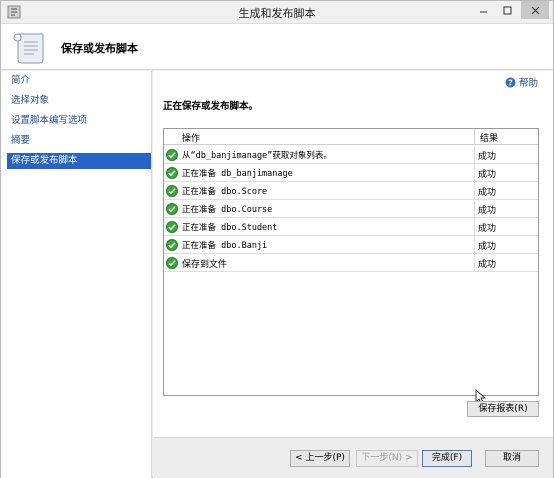 The width and height of the screenshot is (554, 478). What do you see at coordinates (351, 155) in the screenshot?
I see `table-row: 从“db_banjimanage”获取对象列表。 成功` at bounding box center [351, 155].